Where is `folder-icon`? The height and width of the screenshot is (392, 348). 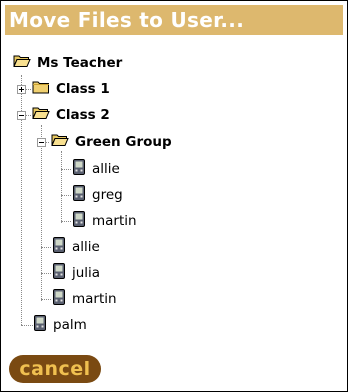 folder-icon is located at coordinates (41, 89).